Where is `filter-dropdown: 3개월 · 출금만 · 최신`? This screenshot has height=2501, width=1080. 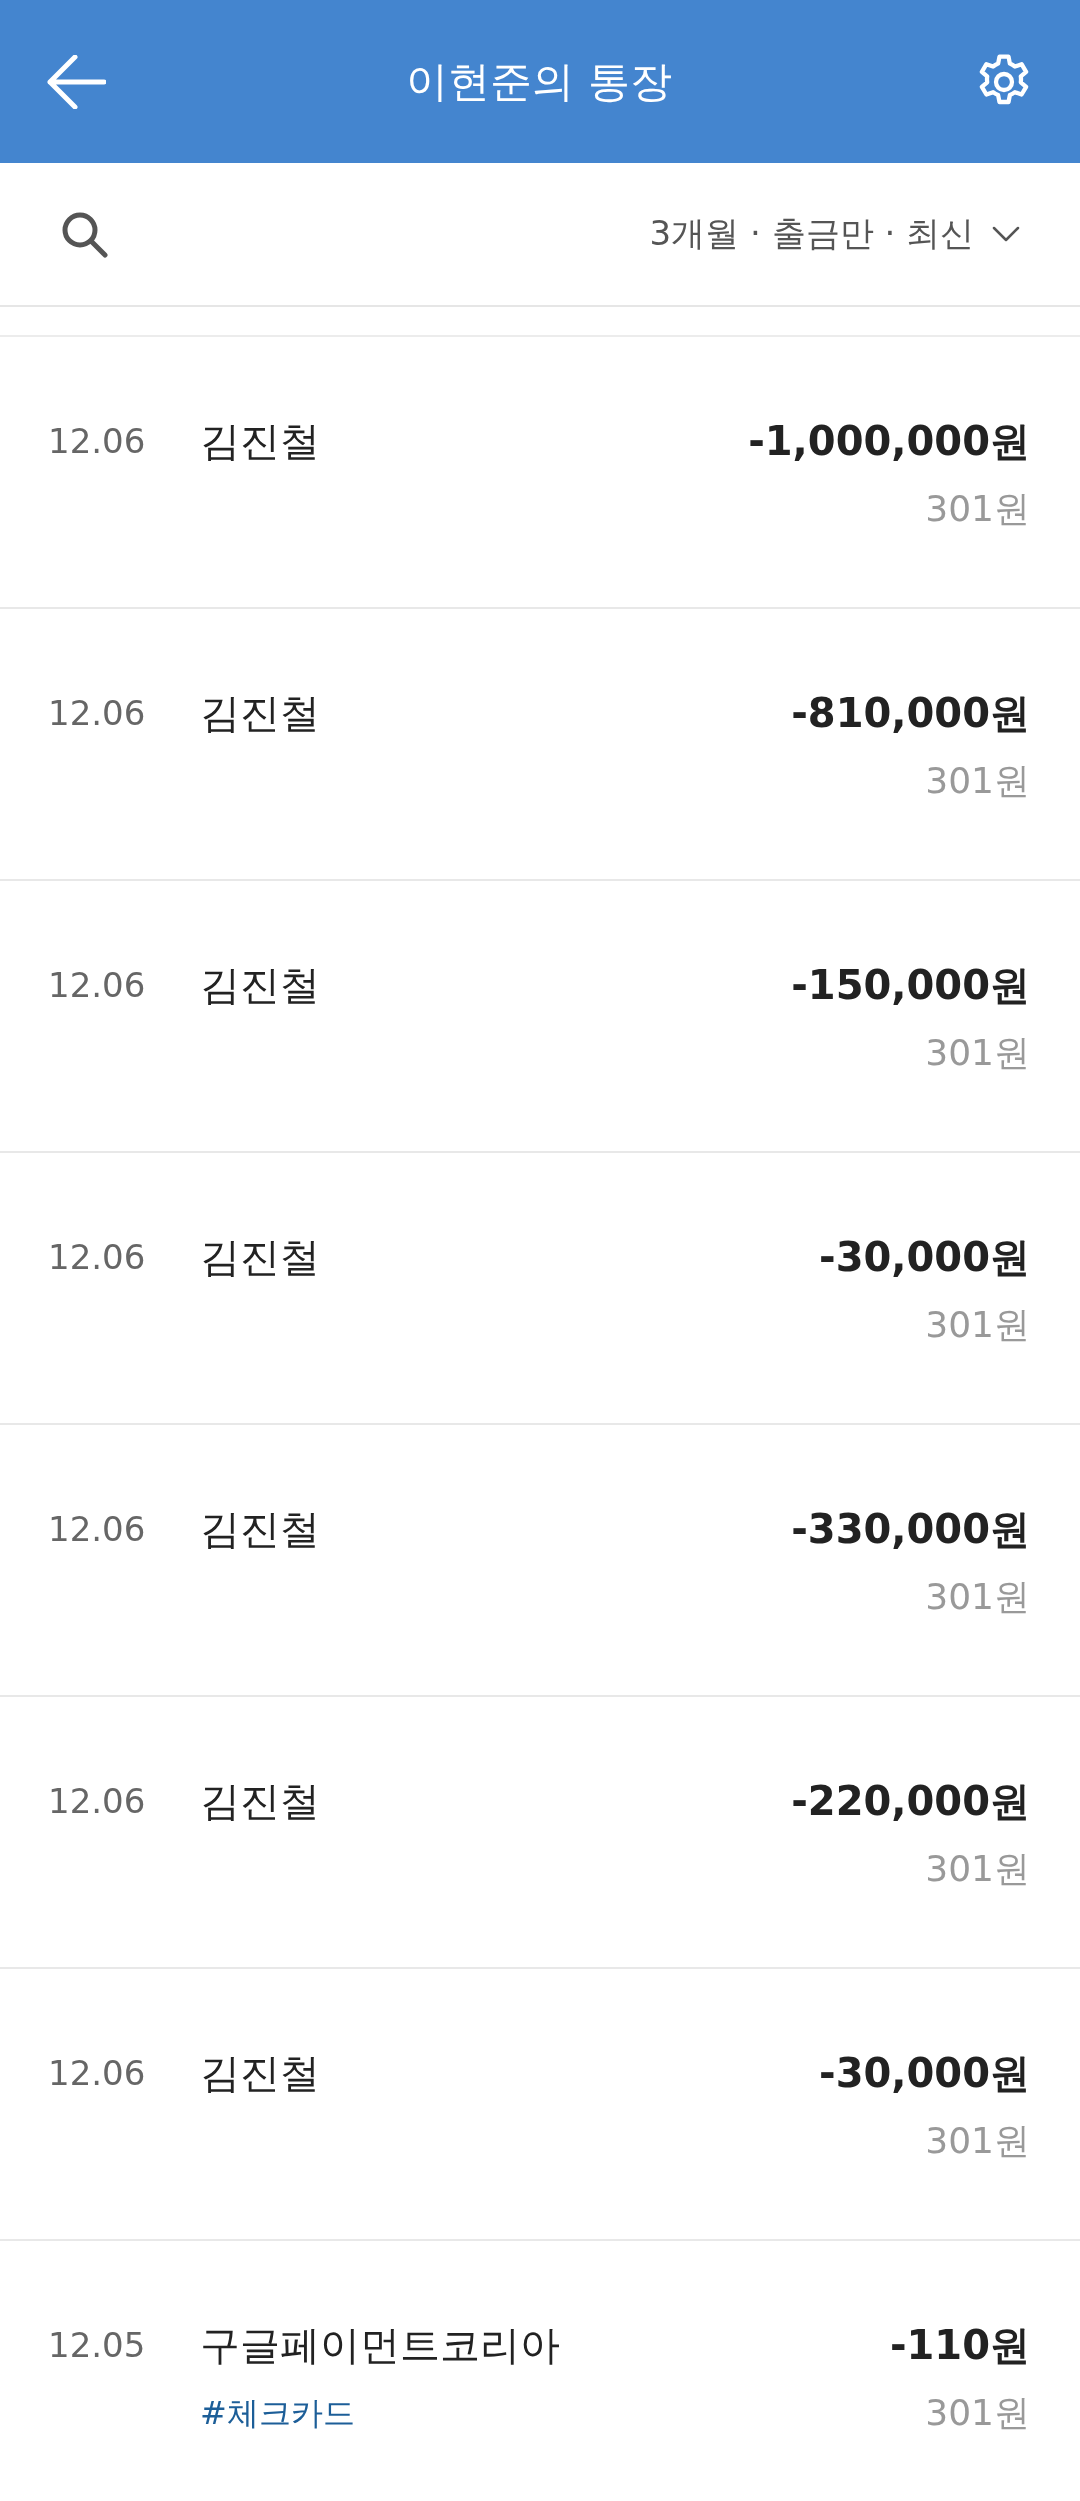
filter-dropdown: 3개월 · 출금만 · 최신 is located at coordinates (834, 234).